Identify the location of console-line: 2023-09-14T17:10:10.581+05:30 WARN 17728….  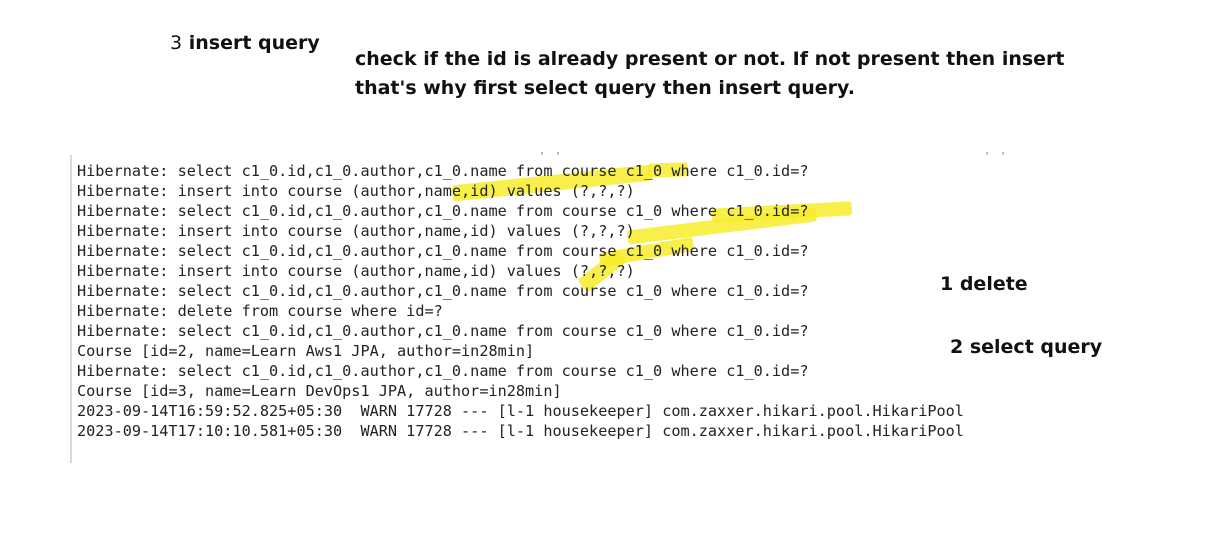
(520, 431).